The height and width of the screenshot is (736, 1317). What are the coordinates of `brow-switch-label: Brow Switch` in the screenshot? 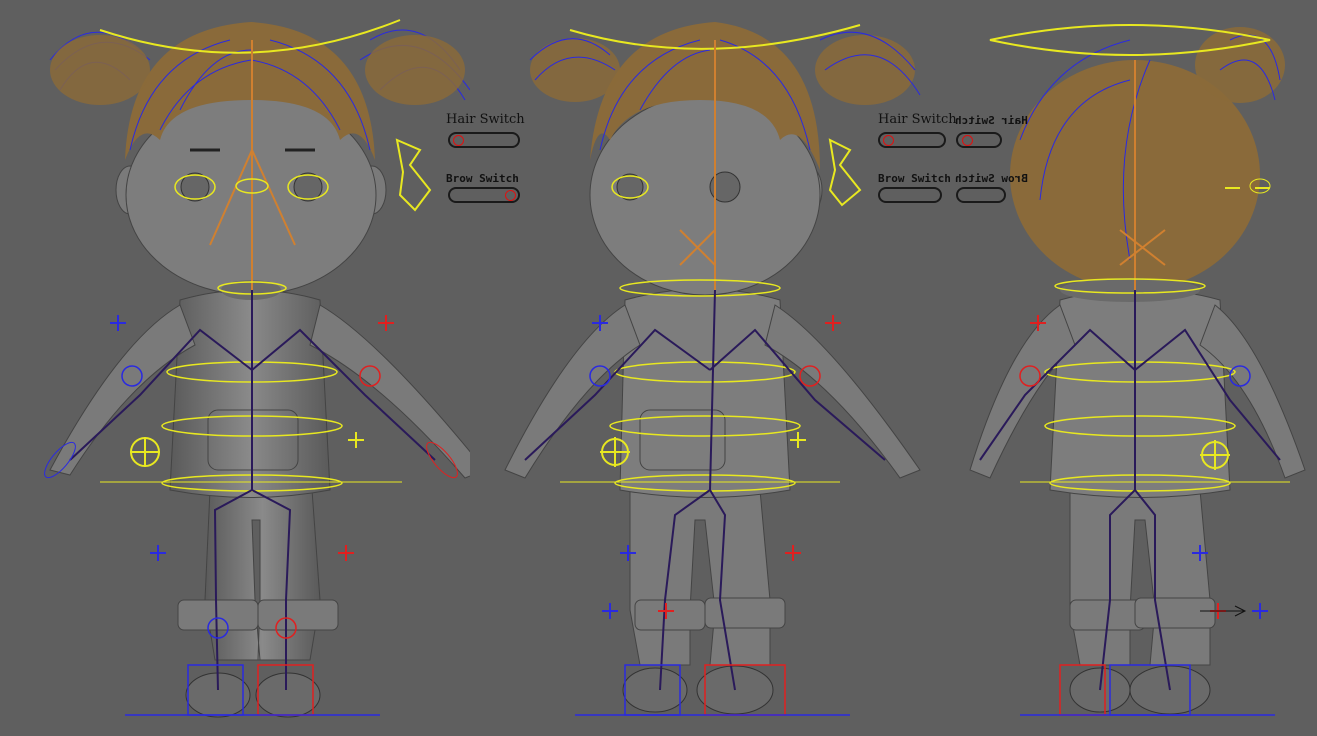 It's located at (482, 178).